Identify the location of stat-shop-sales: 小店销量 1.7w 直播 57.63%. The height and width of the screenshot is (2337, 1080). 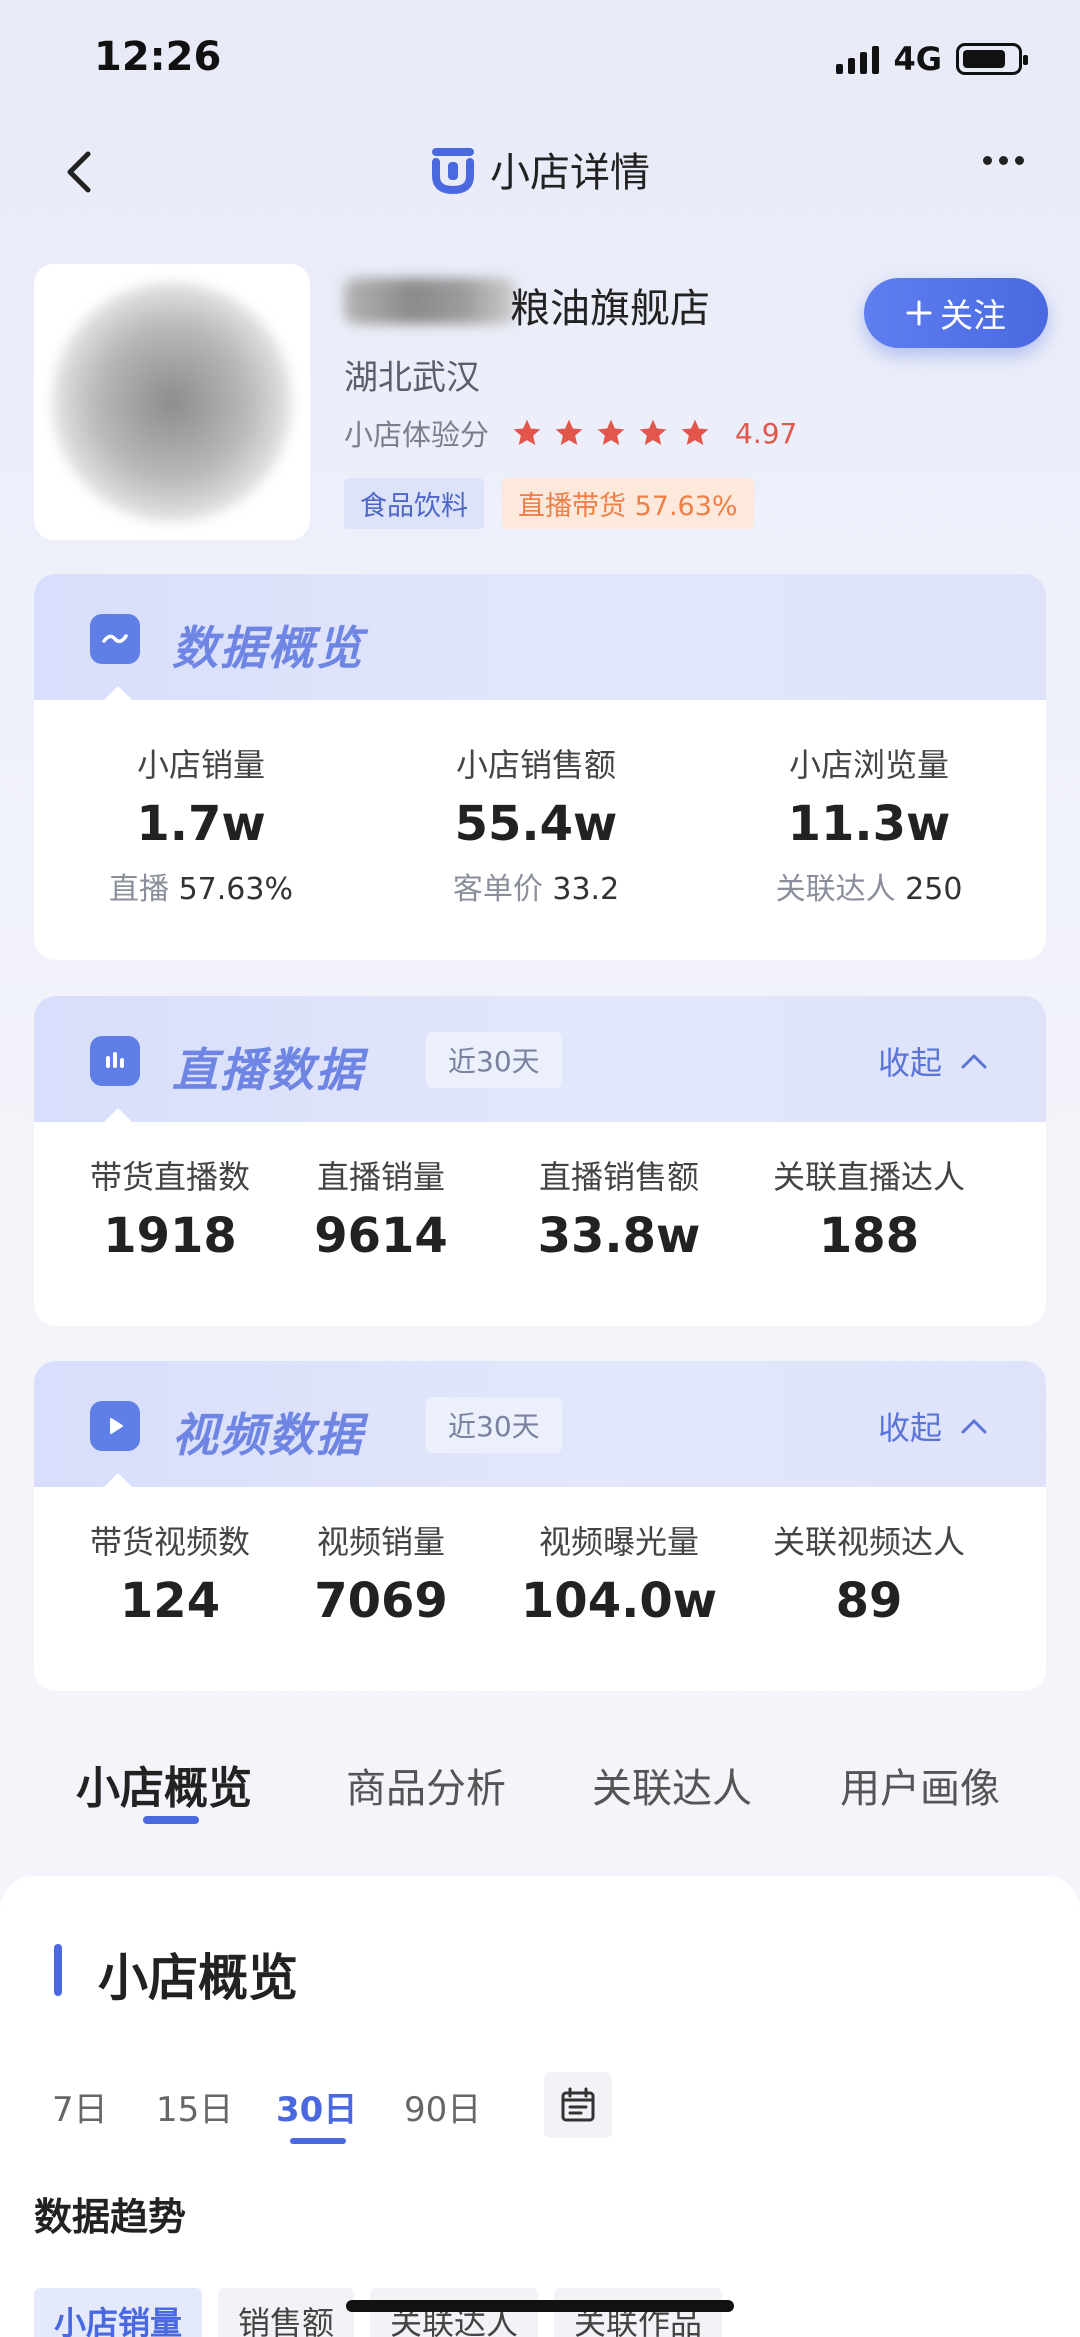
(201, 826).